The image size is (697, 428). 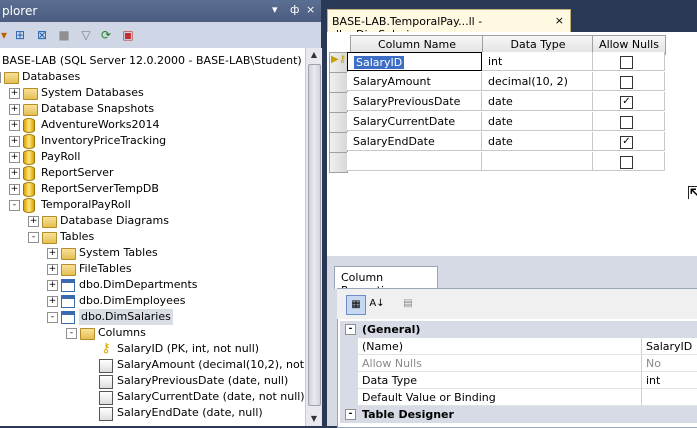 What do you see at coordinates (414, 141) in the screenshot?
I see `column-name-cell: SalaryEndDate` at bounding box center [414, 141].